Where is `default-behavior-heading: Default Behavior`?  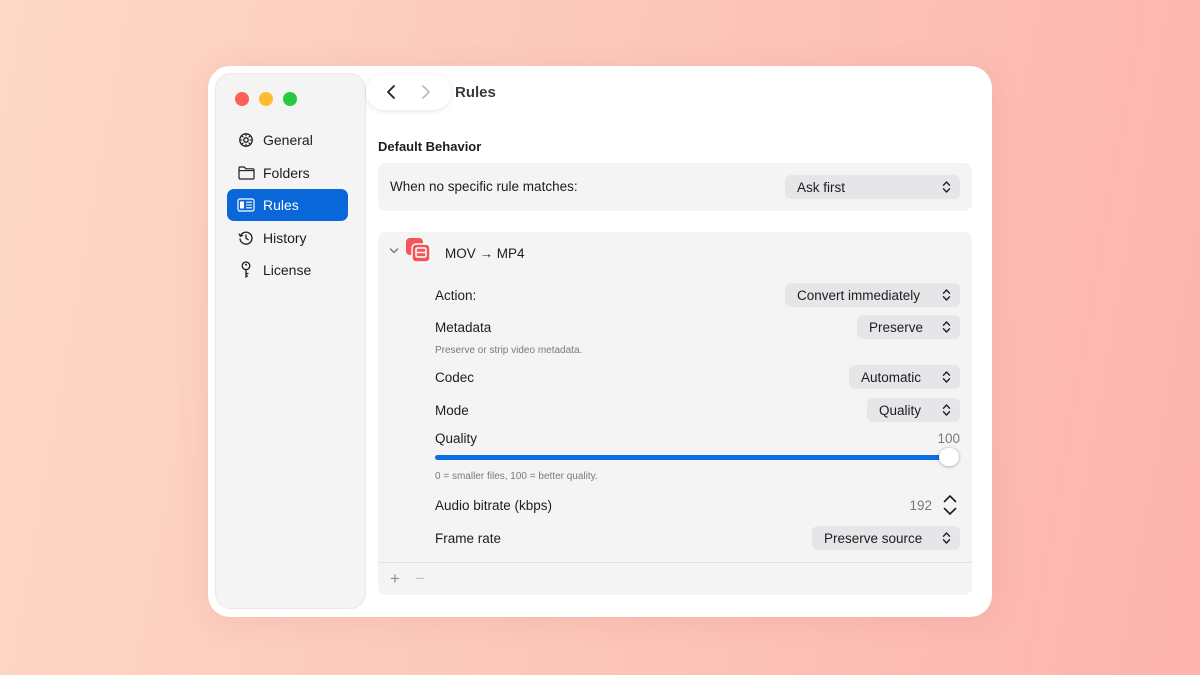 default-behavior-heading: Default Behavior is located at coordinates (430, 146).